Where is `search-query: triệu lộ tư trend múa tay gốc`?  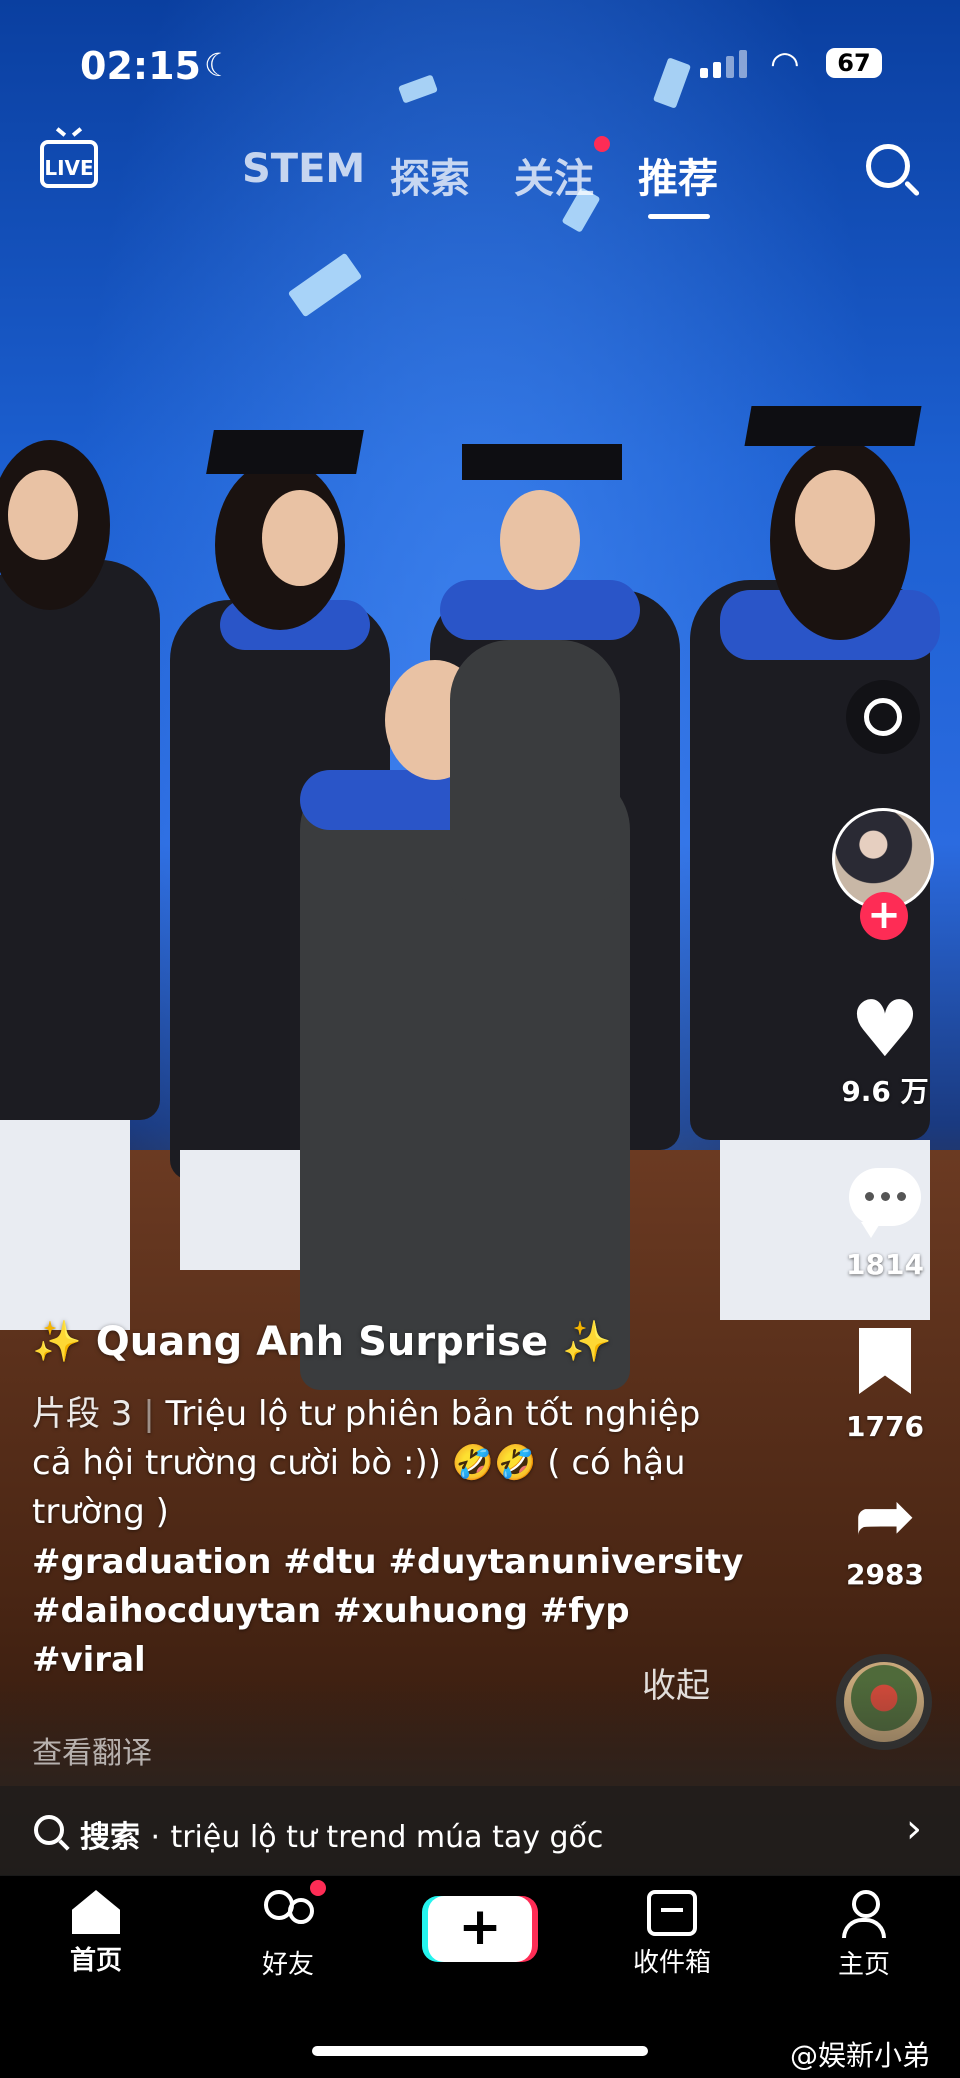 search-query: triệu lộ tư trend múa tay gốc is located at coordinates (387, 1837).